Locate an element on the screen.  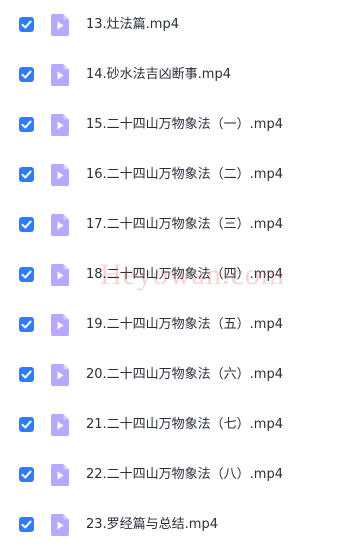
file-row: 16.二十四山万物象法（二）.mp4 is located at coordinates (176, 175).